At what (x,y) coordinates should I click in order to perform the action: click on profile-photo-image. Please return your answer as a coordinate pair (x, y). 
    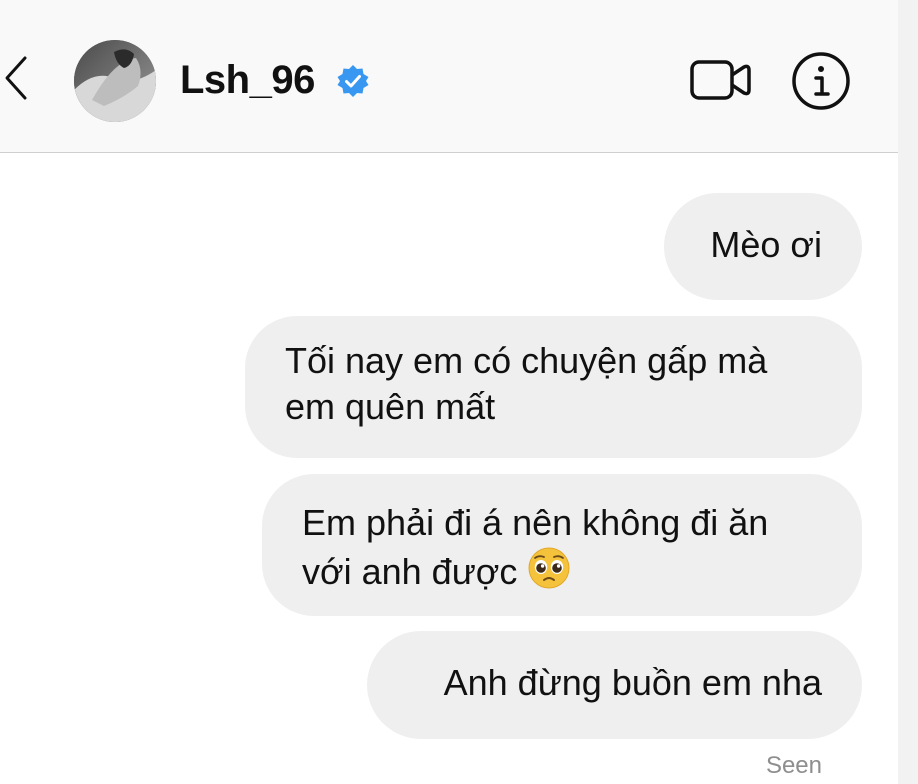
    Looking at the image, I should click on (115, 81).